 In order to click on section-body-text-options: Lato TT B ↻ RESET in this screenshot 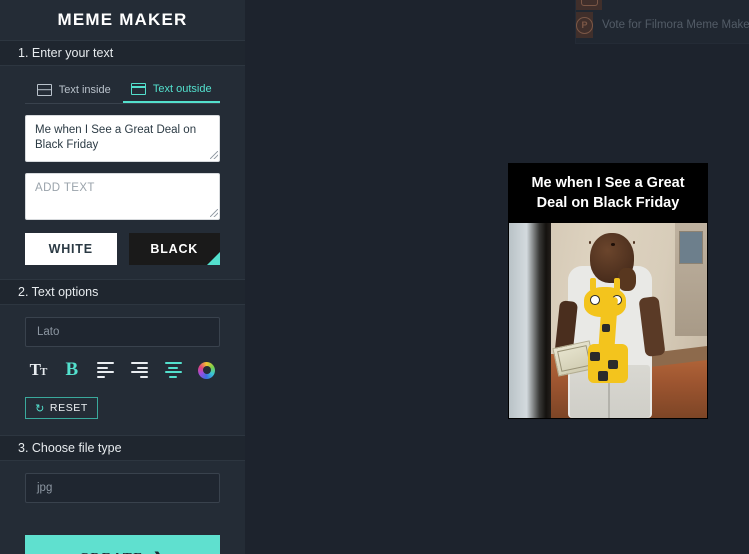, I will do `click(122, 368)`.